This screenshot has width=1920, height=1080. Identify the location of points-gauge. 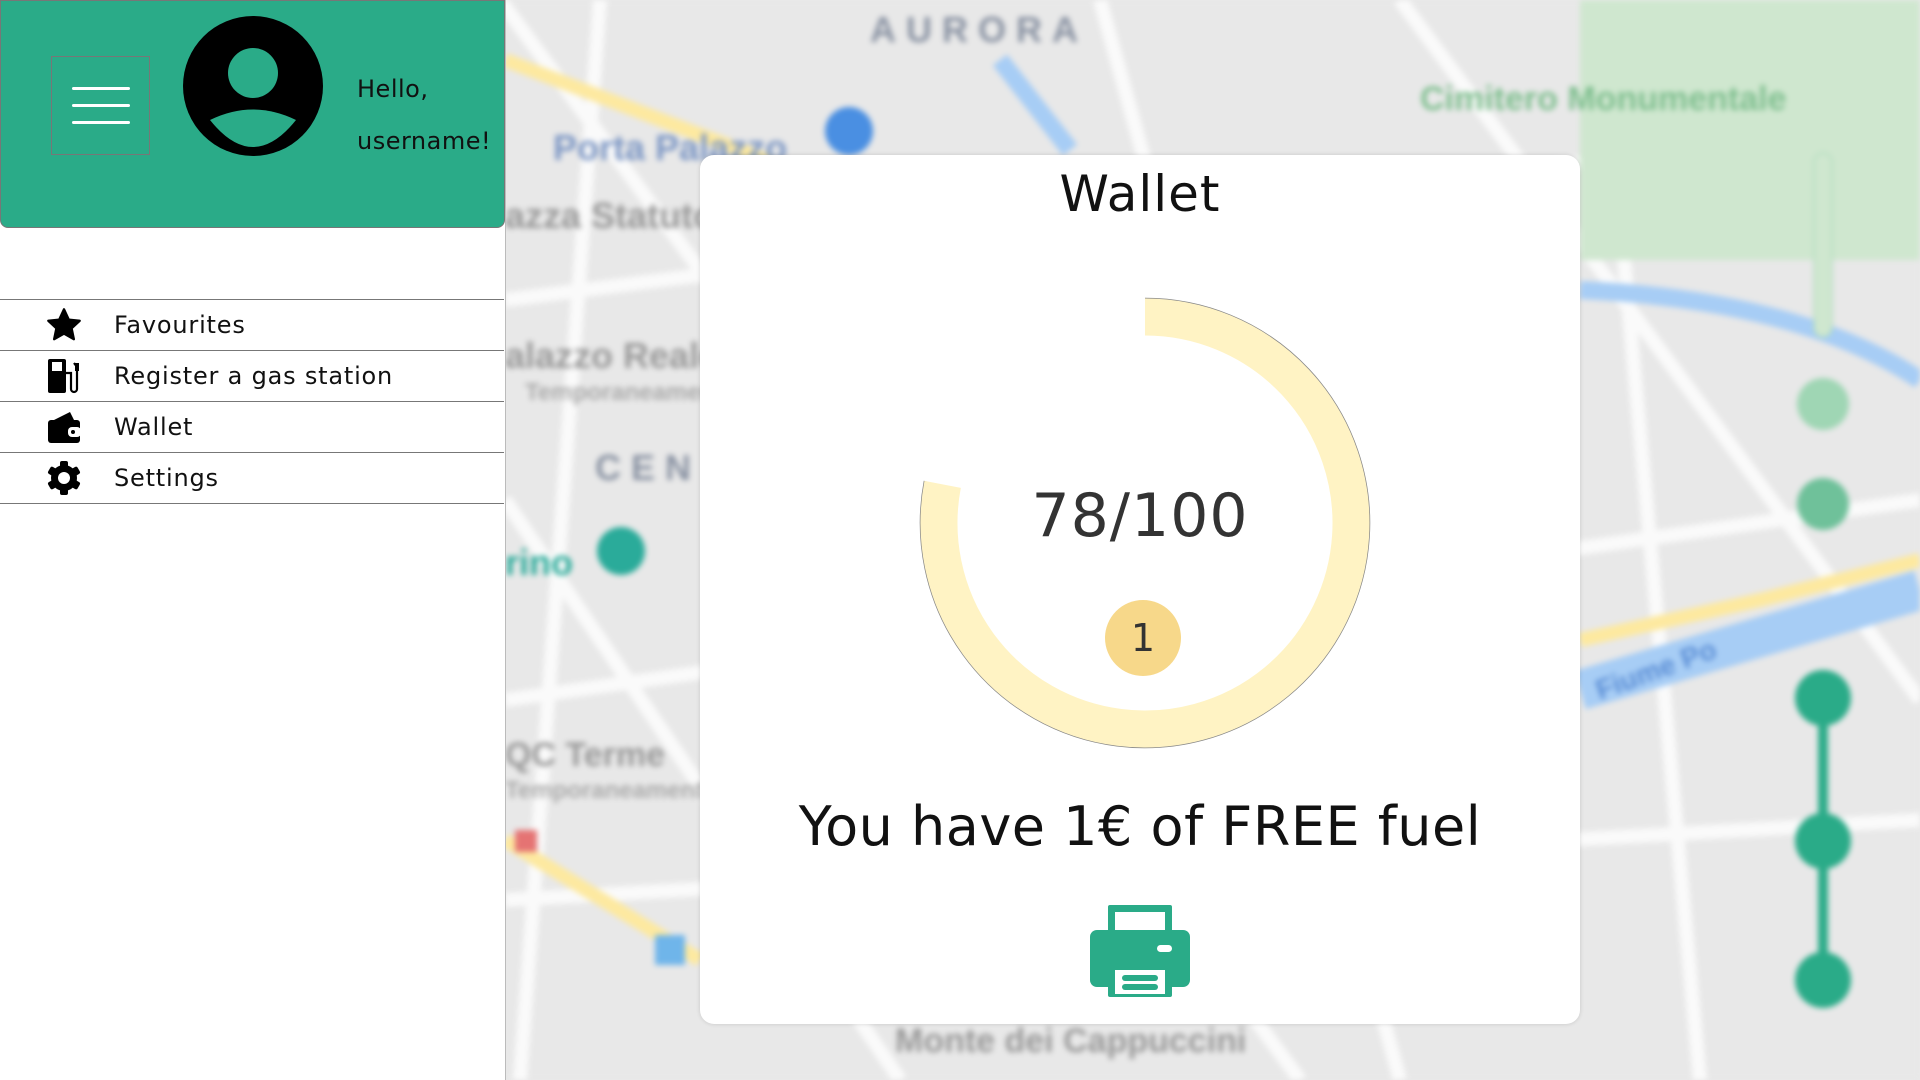
(1145, 523).